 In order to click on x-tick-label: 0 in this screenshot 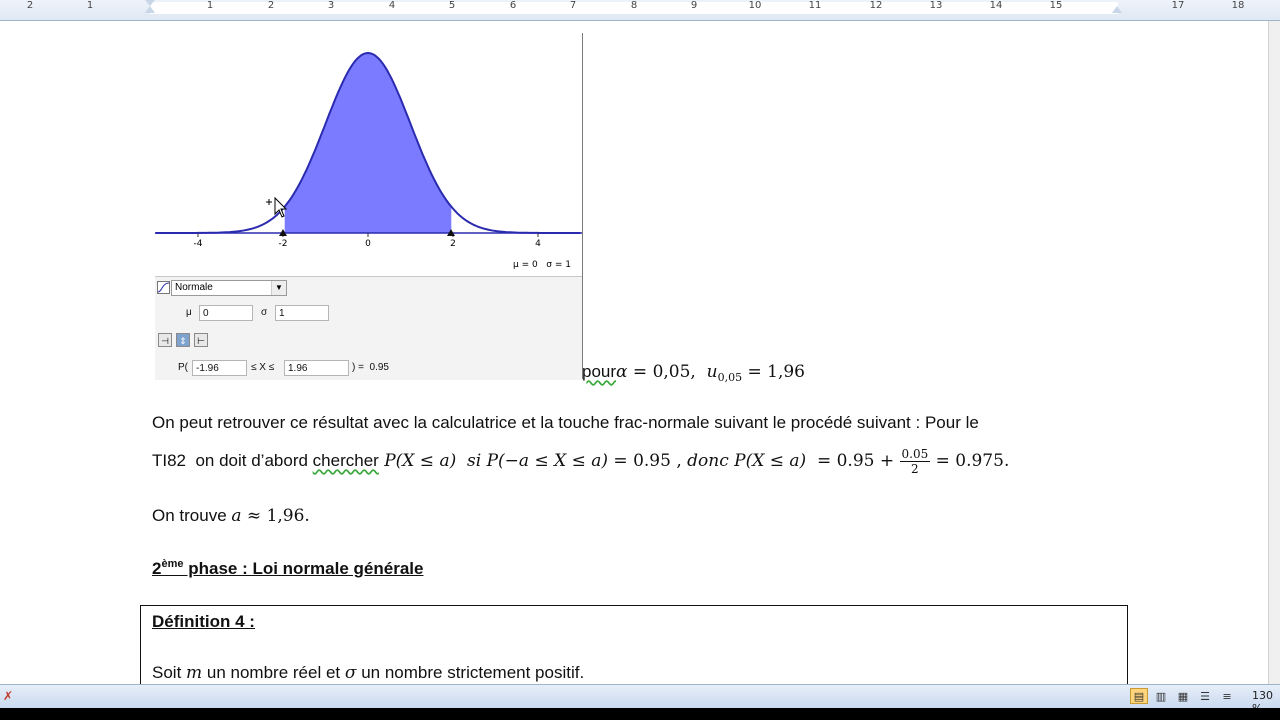, I will do `click(368, 244)`.